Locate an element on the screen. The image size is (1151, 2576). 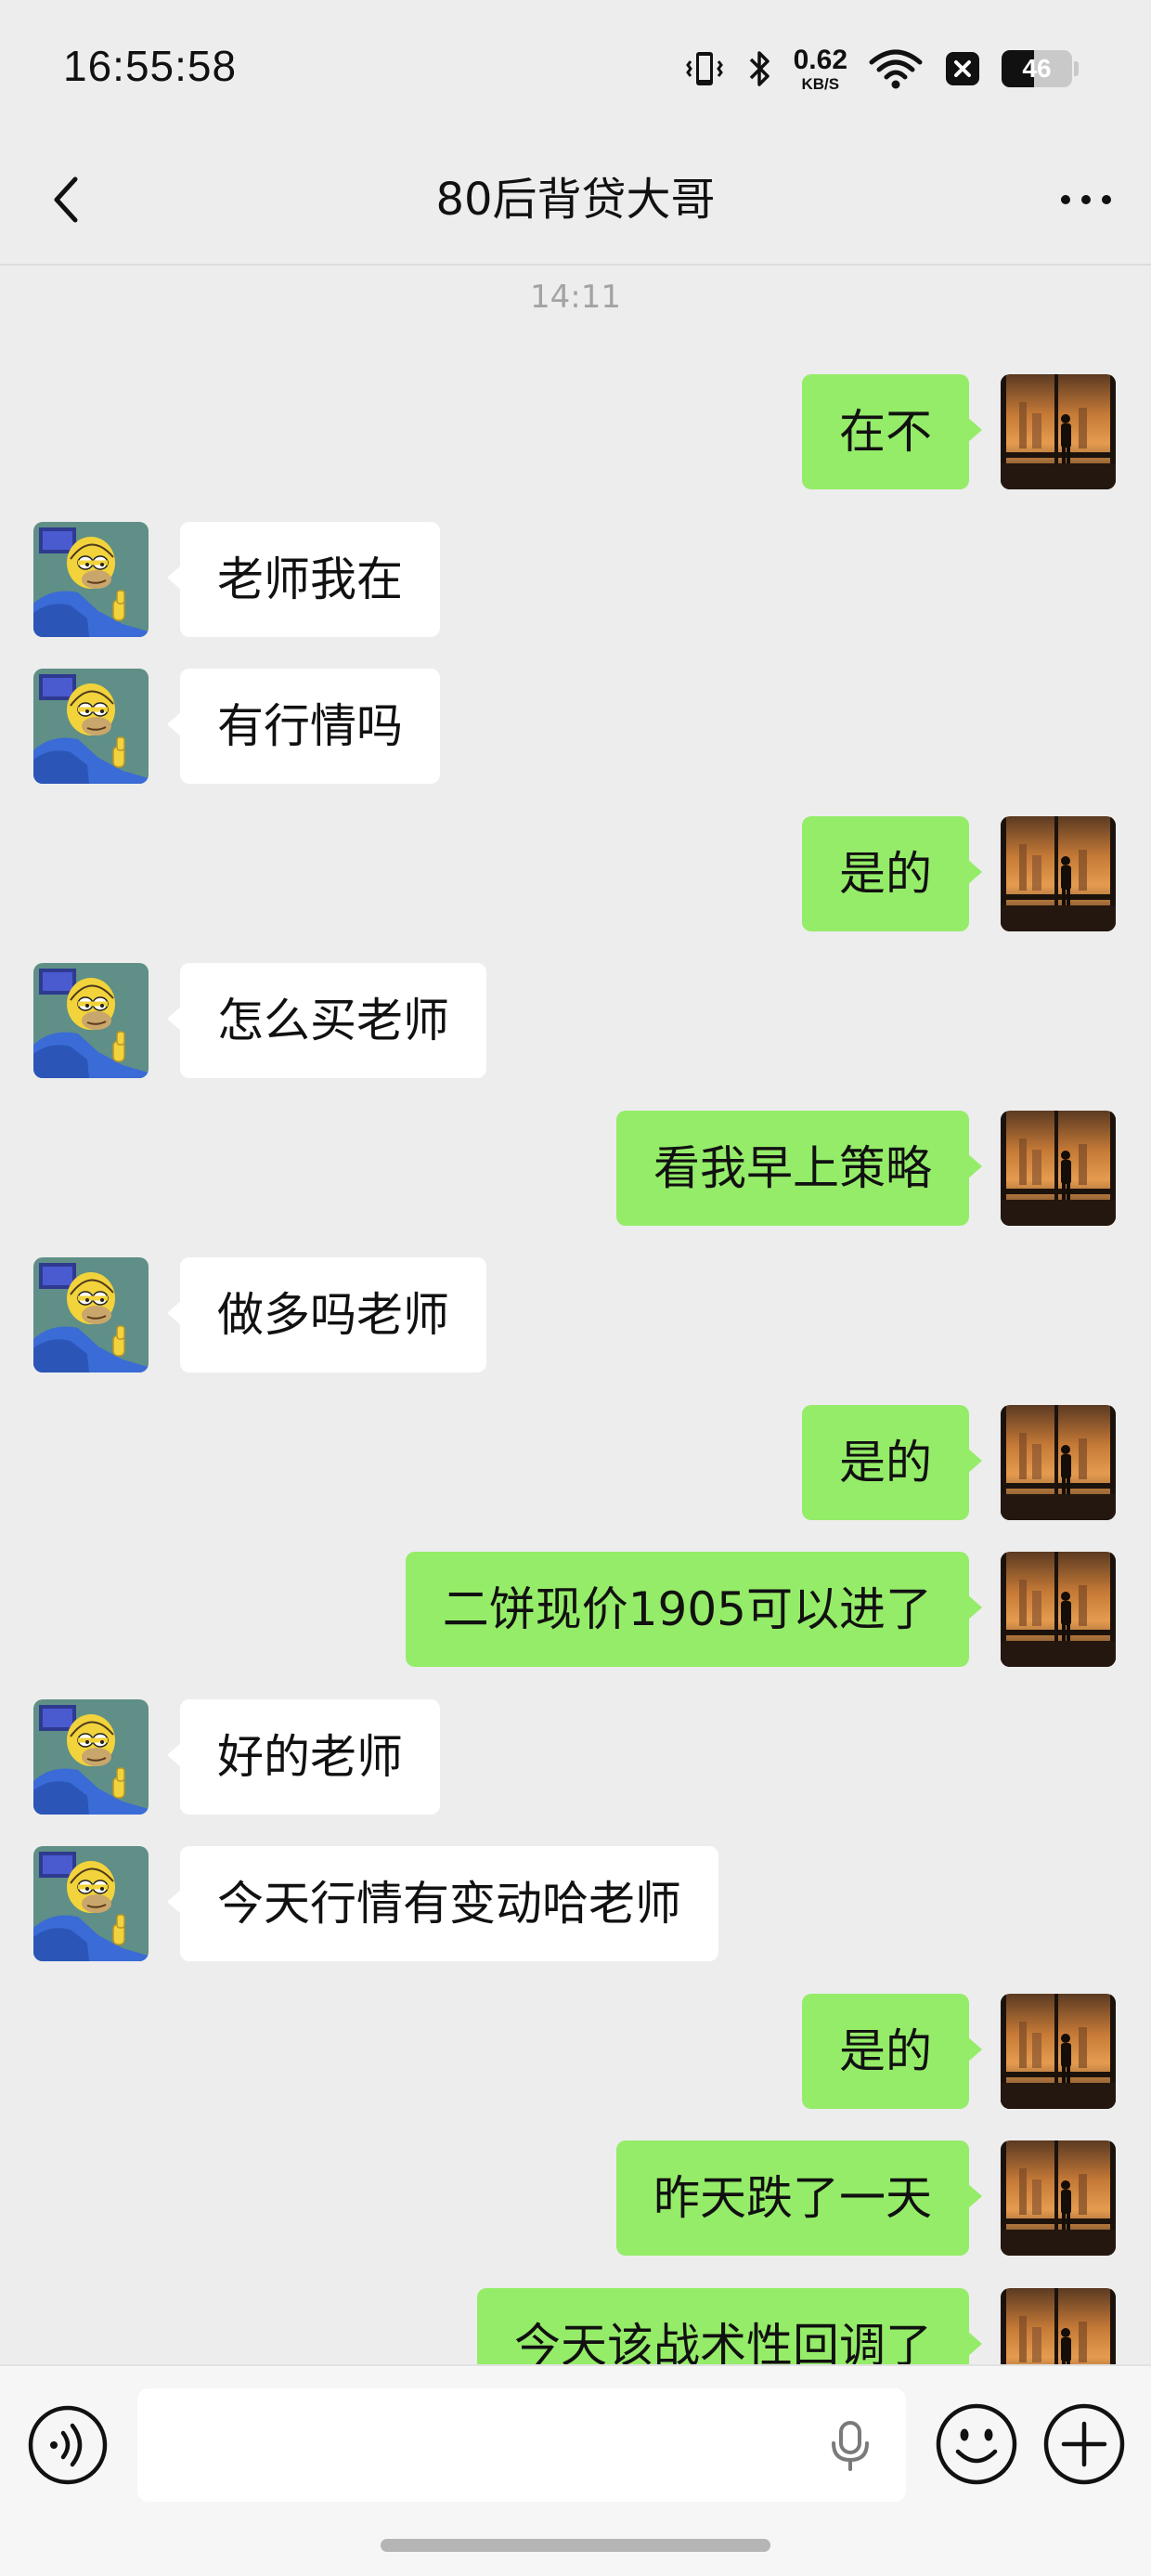
received-message: 今天行情有变动哈老师 is located at coordinates (375, 1904).